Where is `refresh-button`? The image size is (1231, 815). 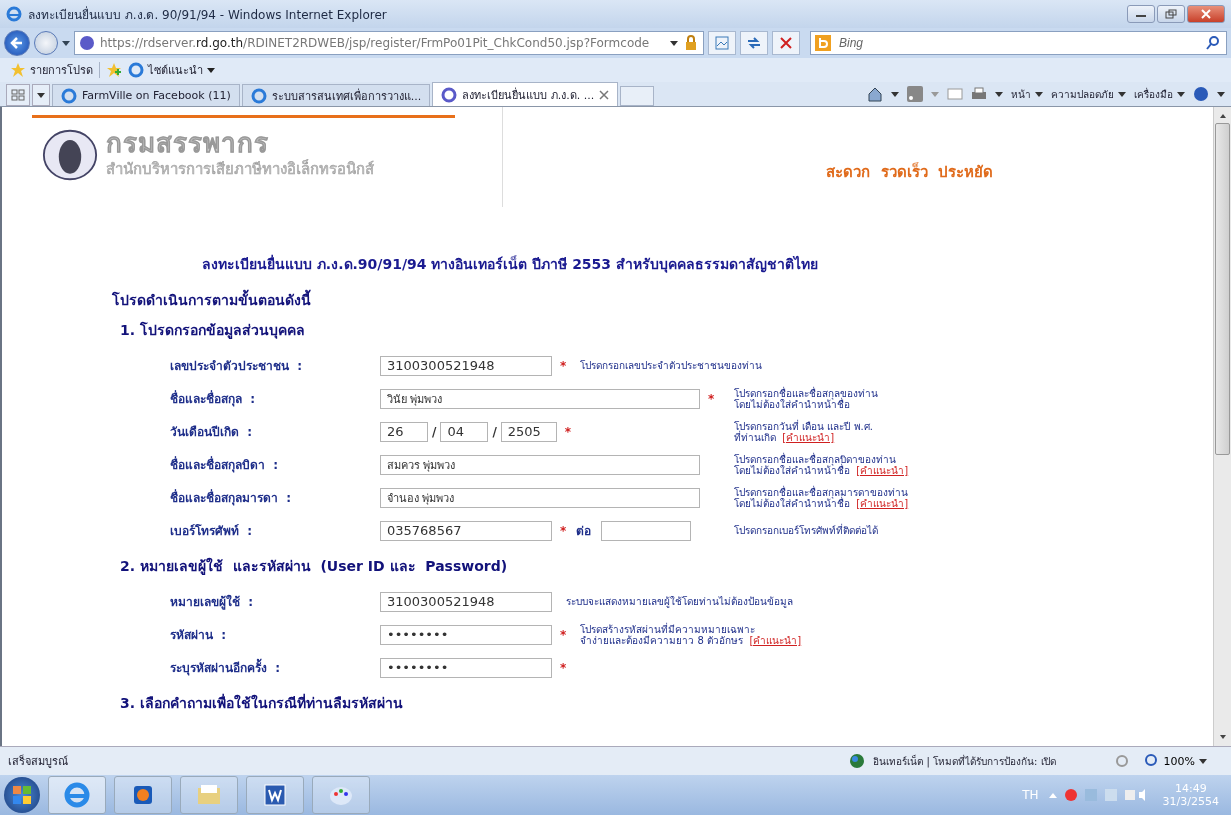
refresh-button is located at coordinates (754, 43).